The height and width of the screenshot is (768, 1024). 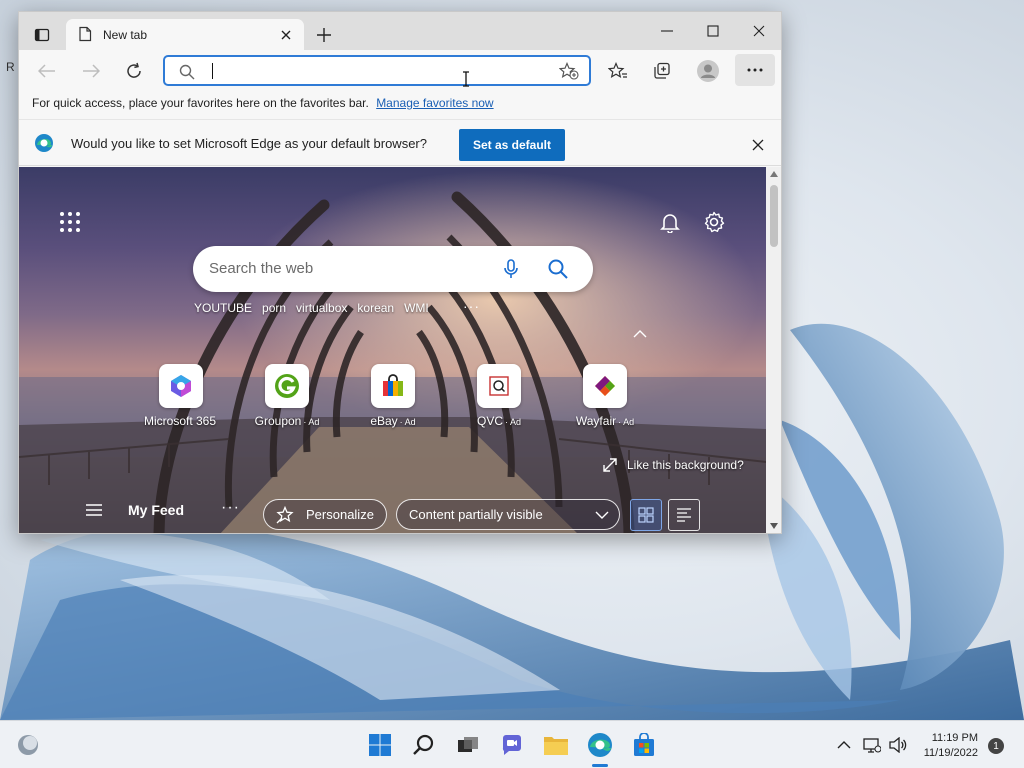 What do you see at coordinates (512, 145) in the screenshot?
I see `set-as-default-button: Set as default` at bounding box center [512, 145].